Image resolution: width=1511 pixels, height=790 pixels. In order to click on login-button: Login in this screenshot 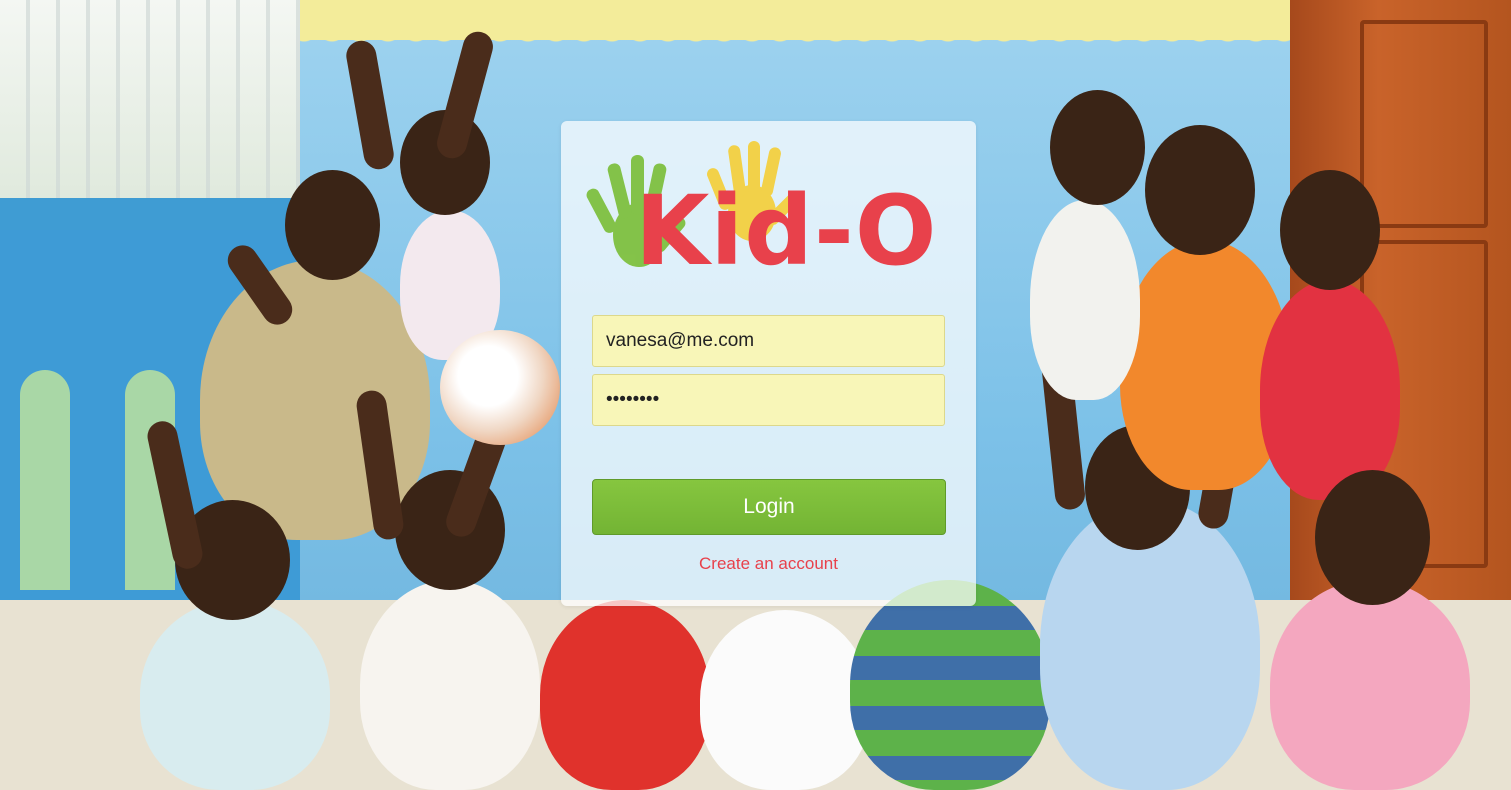, I will do `click(769, 507)`.